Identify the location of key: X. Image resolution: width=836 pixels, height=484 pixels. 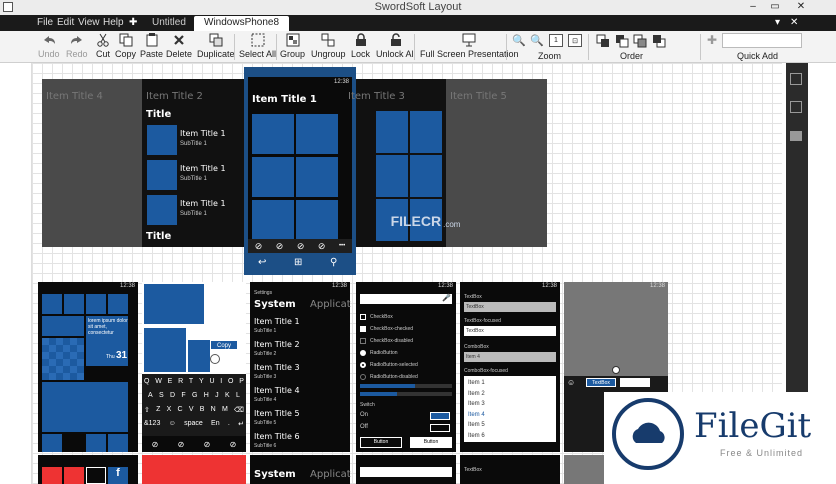
(169, 410).